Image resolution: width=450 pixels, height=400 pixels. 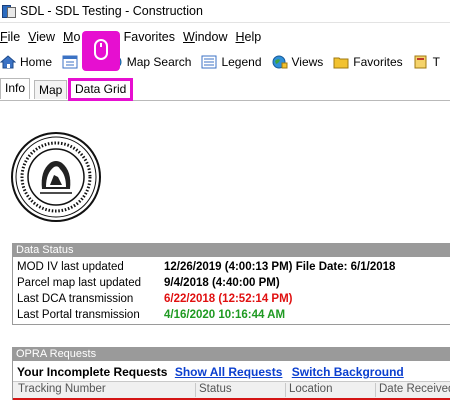 What do you see at coordinates (280, 62) in the screenshot?
I see `views-globe-icon` at bounding box center [280, 62].